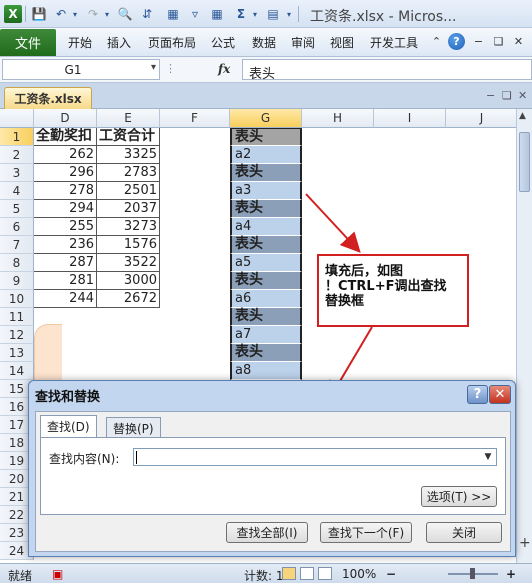 This screenshot has height=583, width=532. I want to click on row-header: 9, so click(17, 281).